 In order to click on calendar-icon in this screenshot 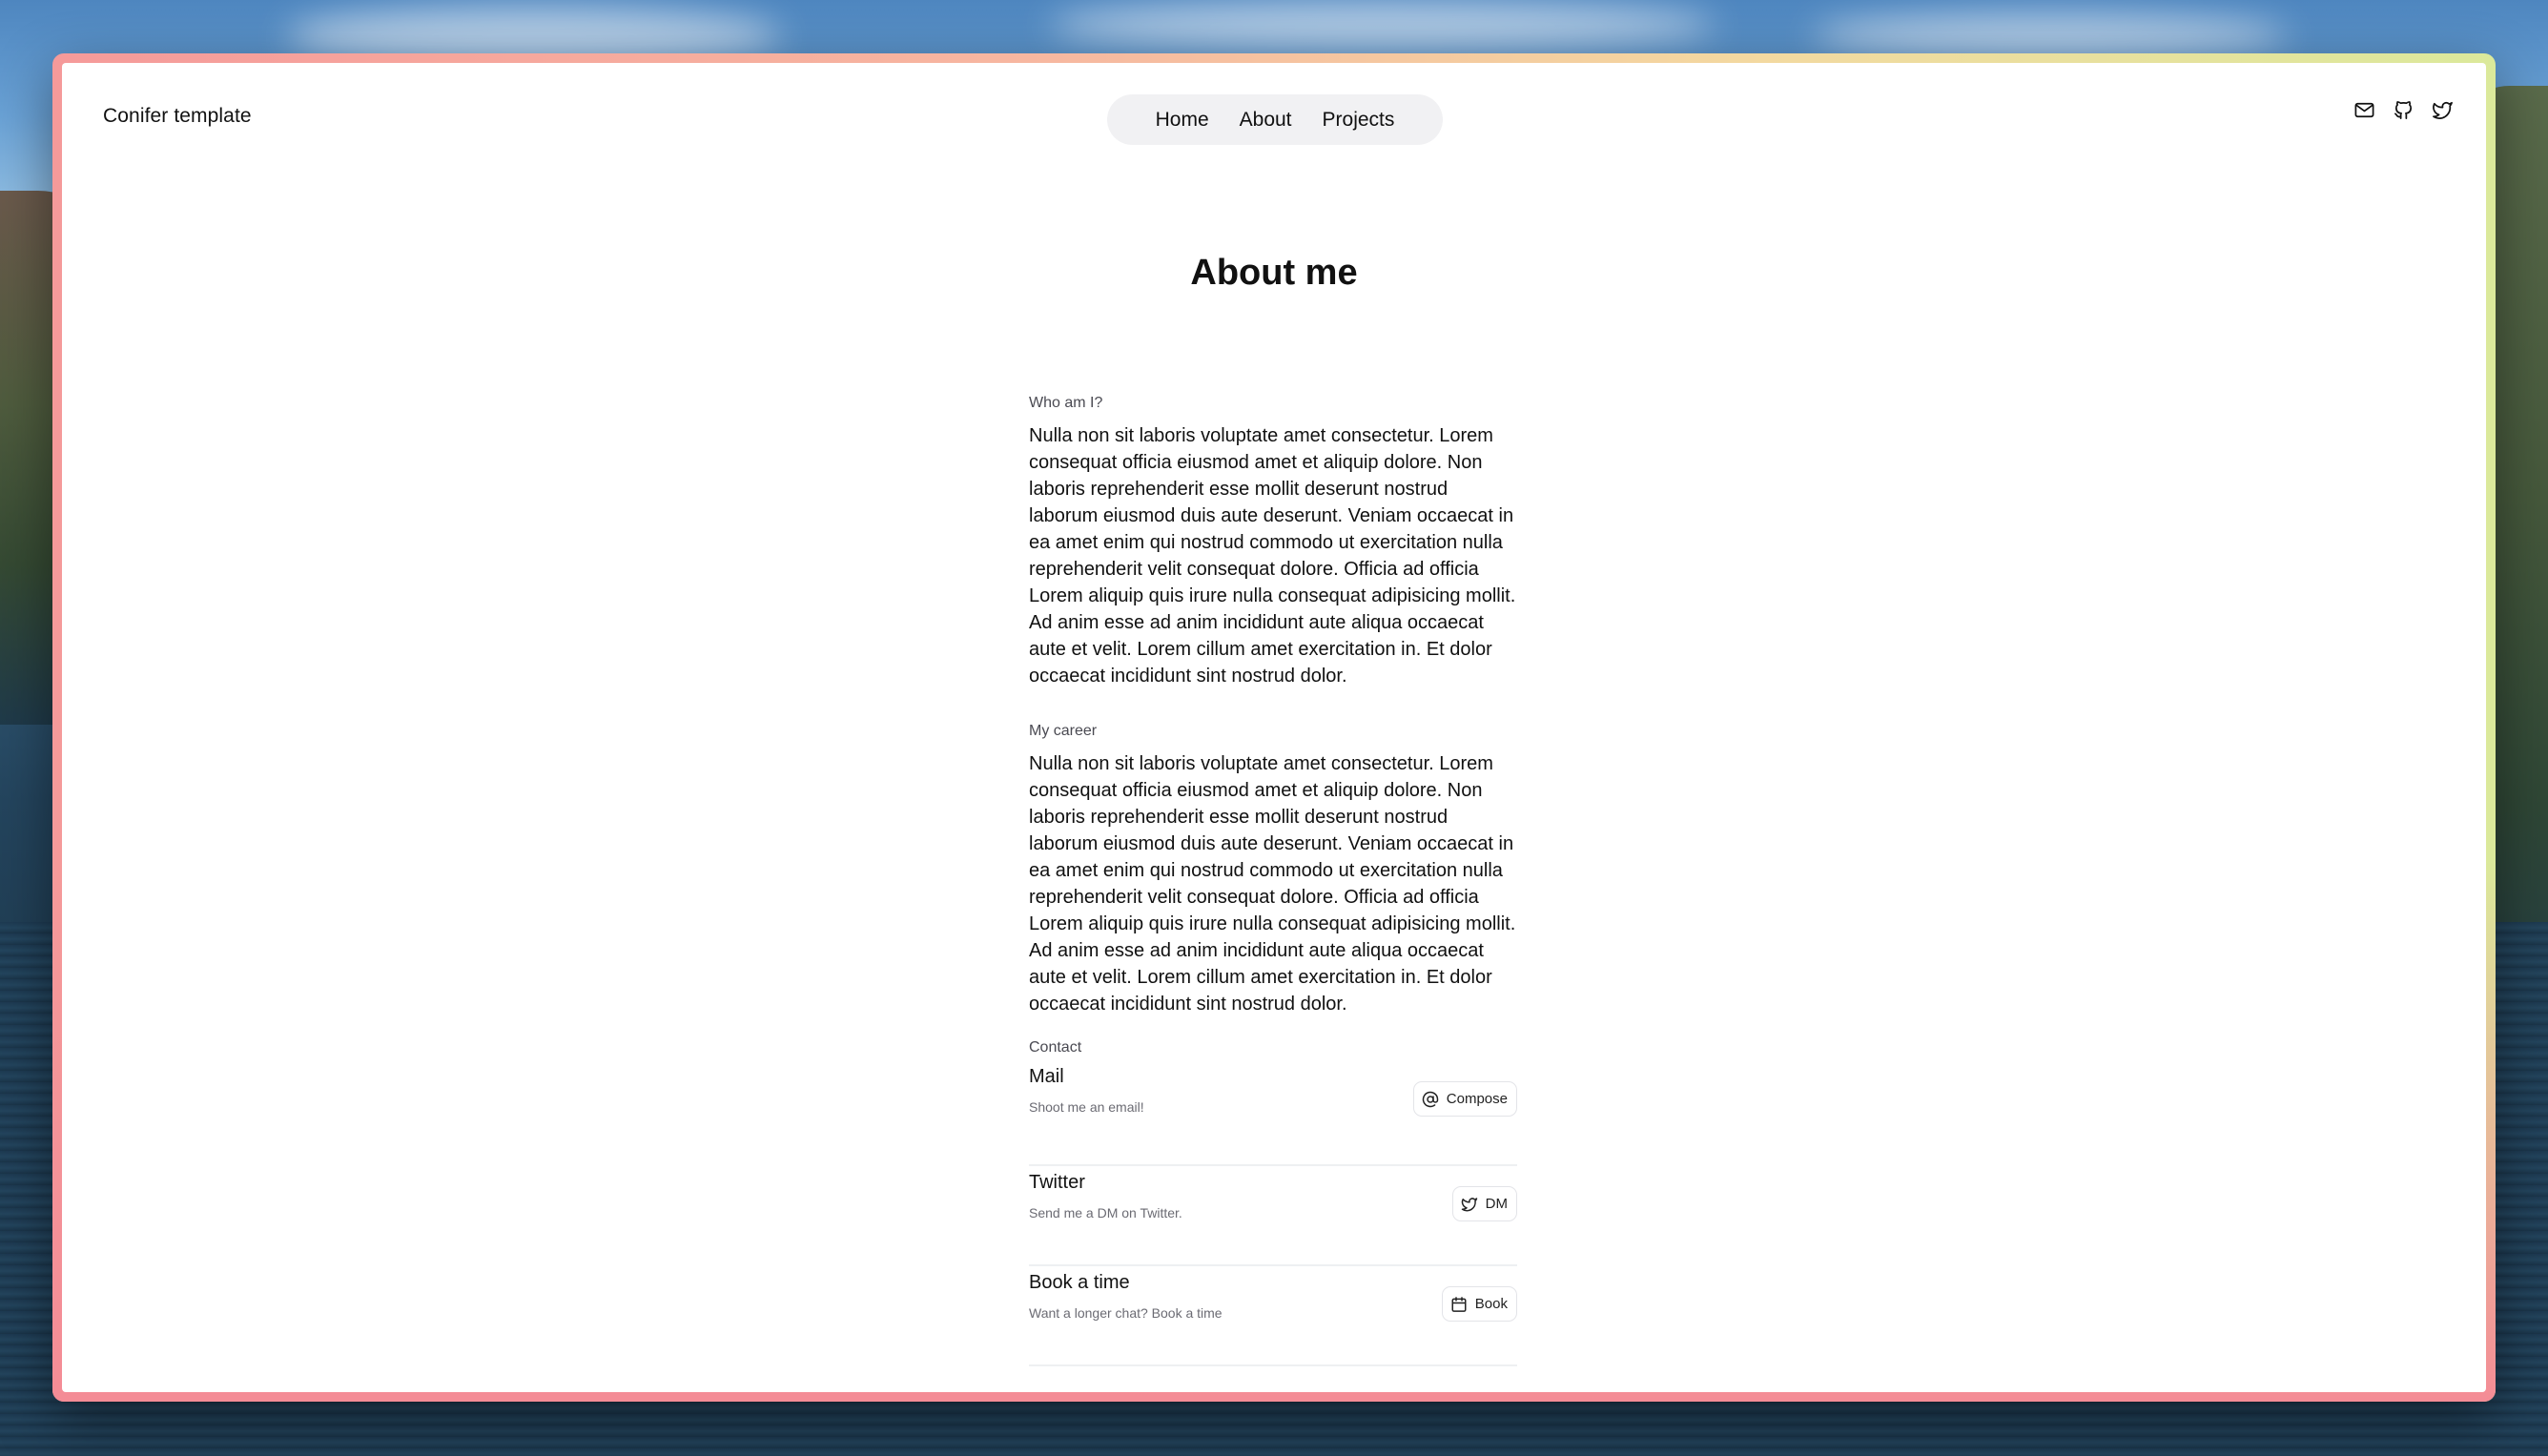, I will do `click(1459, 1304)`.